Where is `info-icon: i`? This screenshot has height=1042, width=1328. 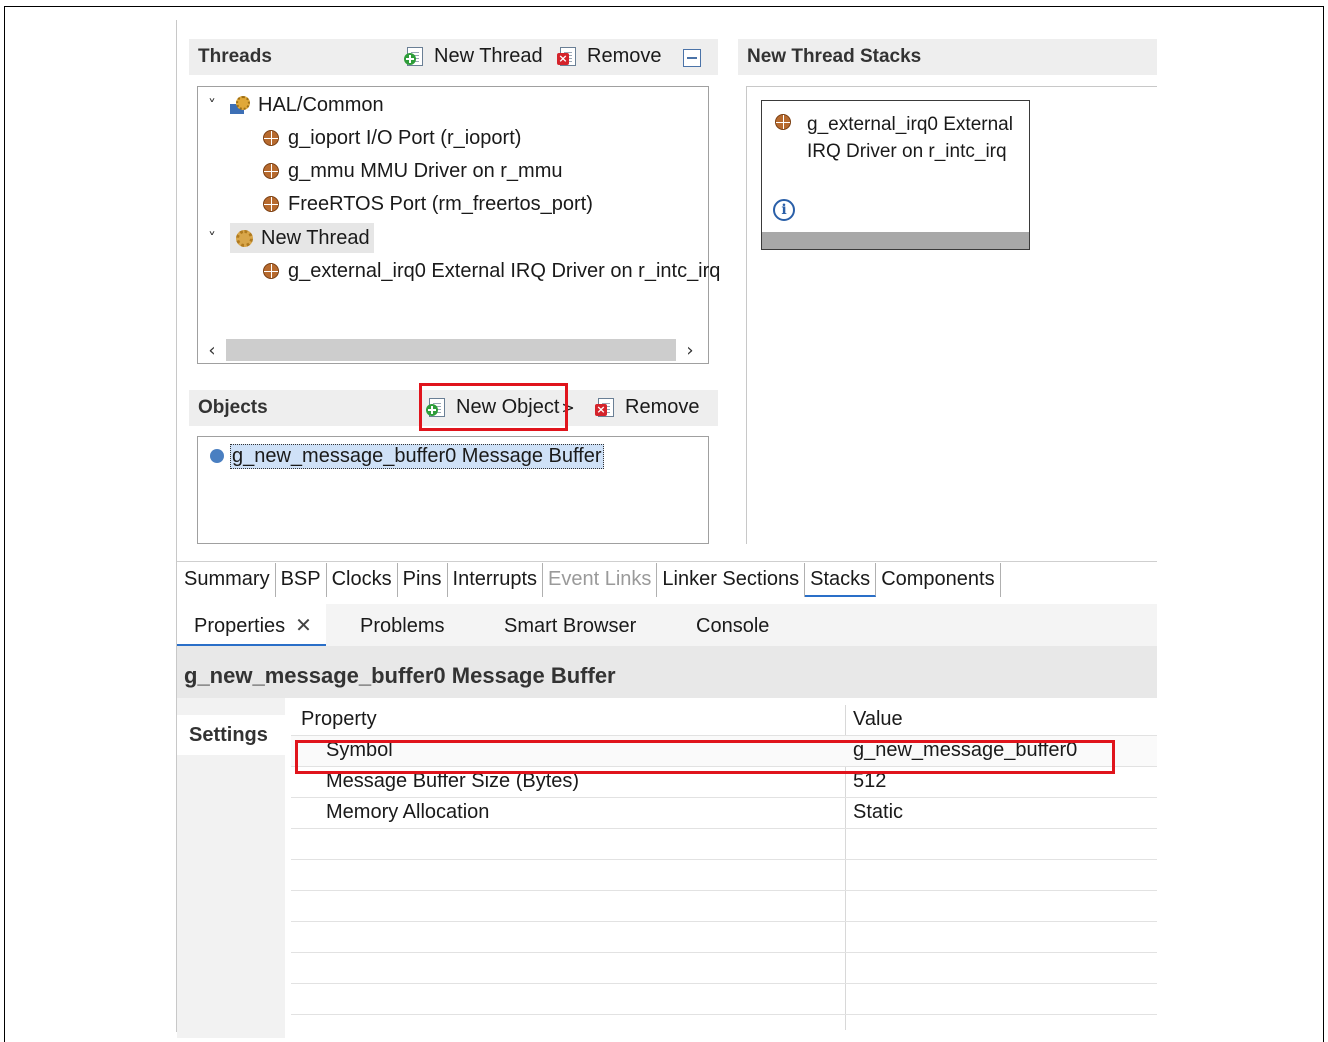
info-icon: i is located at coordinates (784, 210).